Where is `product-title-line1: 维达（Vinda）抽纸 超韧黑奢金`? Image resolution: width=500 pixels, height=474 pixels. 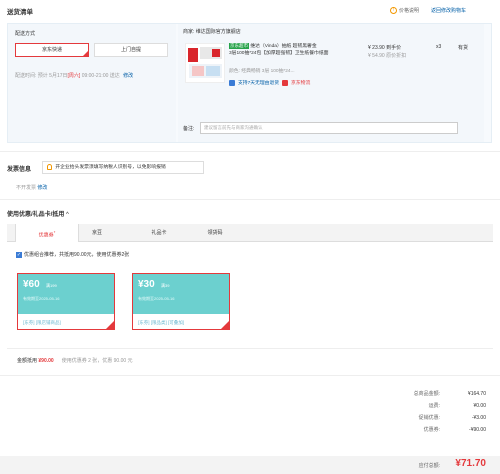
product-title-line1: 维达（Vinda）抽纸 超韧黑奢金 is located at coordinates (283, 46).